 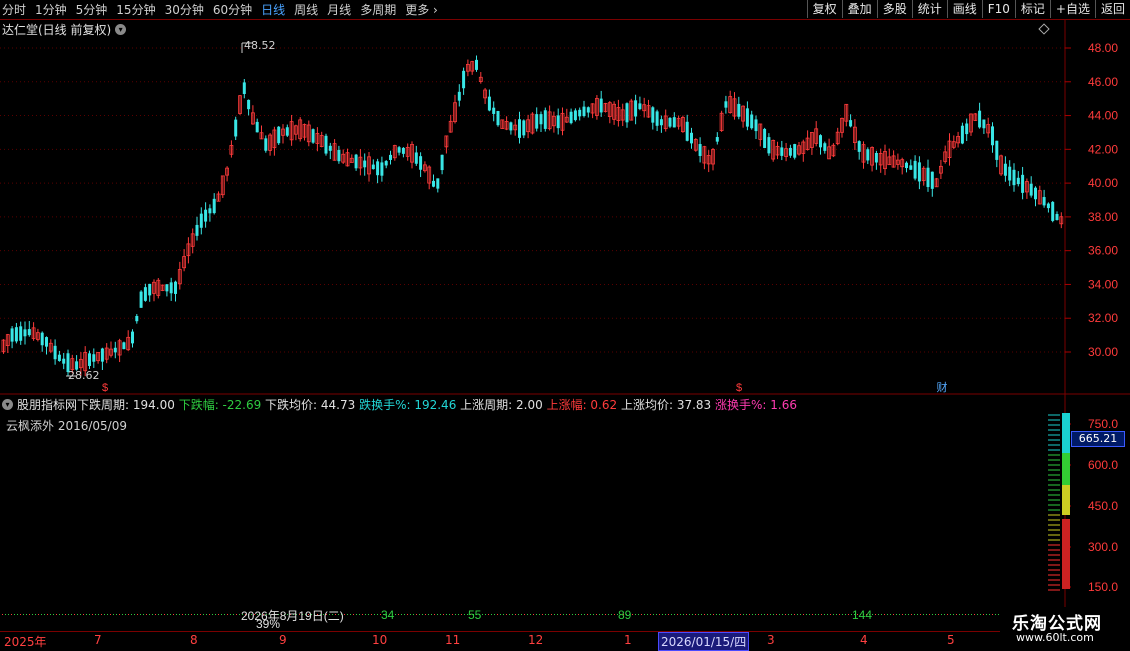 I want to click on date-label-4: 10, so click(x=380, y=640).